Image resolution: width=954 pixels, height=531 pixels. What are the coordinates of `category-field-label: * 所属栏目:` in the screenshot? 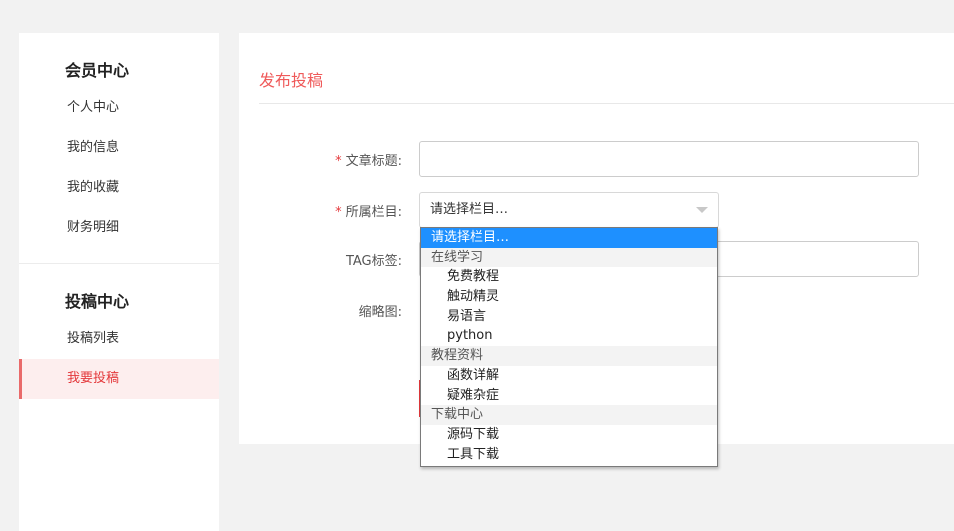 It's located at (368, 210).